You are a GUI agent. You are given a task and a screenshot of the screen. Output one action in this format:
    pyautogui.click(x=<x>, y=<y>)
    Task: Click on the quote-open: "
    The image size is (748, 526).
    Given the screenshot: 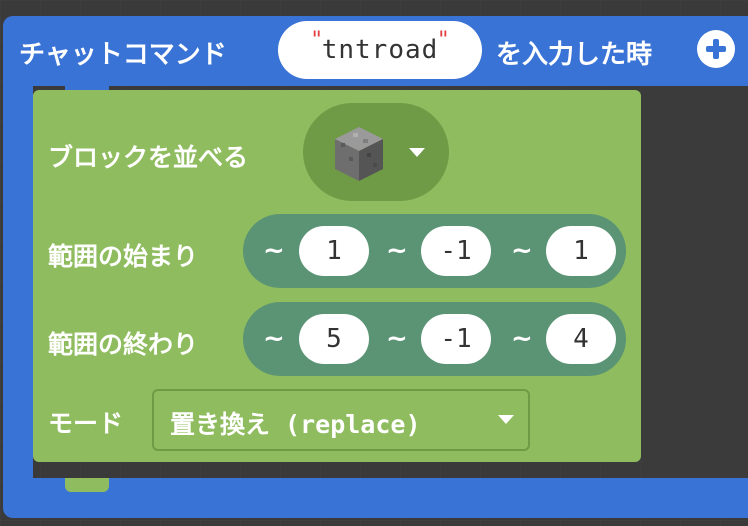 What is the action you would take?
    pyautogui.click(x=316, y=40)
    